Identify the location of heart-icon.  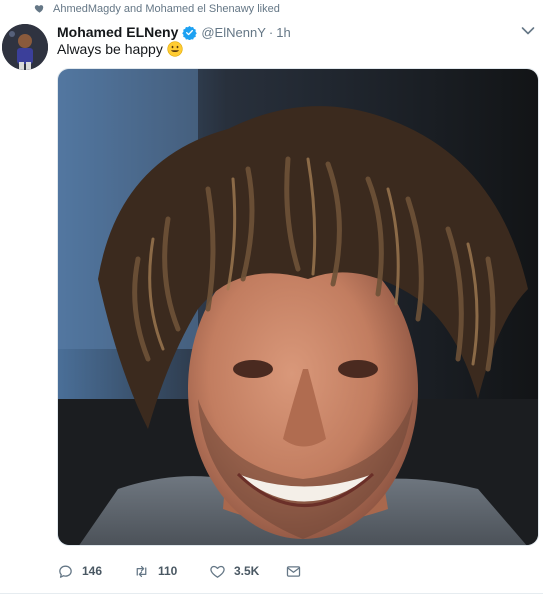
(39, 9).